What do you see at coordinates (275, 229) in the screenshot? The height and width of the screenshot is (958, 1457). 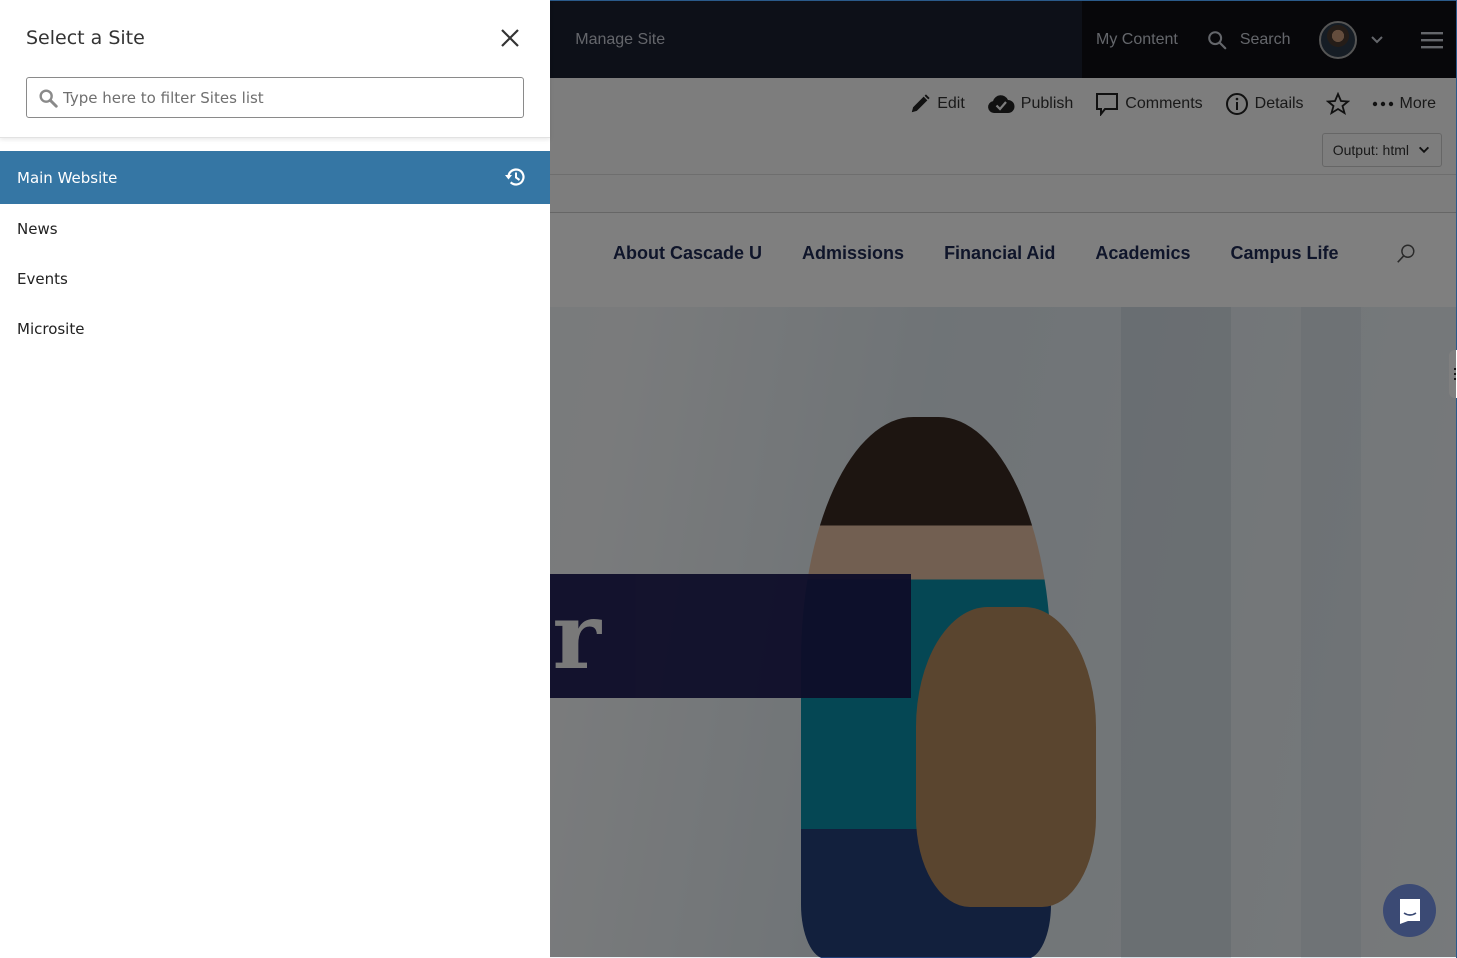 I see `site-item-news: News` at bounding box center [275, 229].